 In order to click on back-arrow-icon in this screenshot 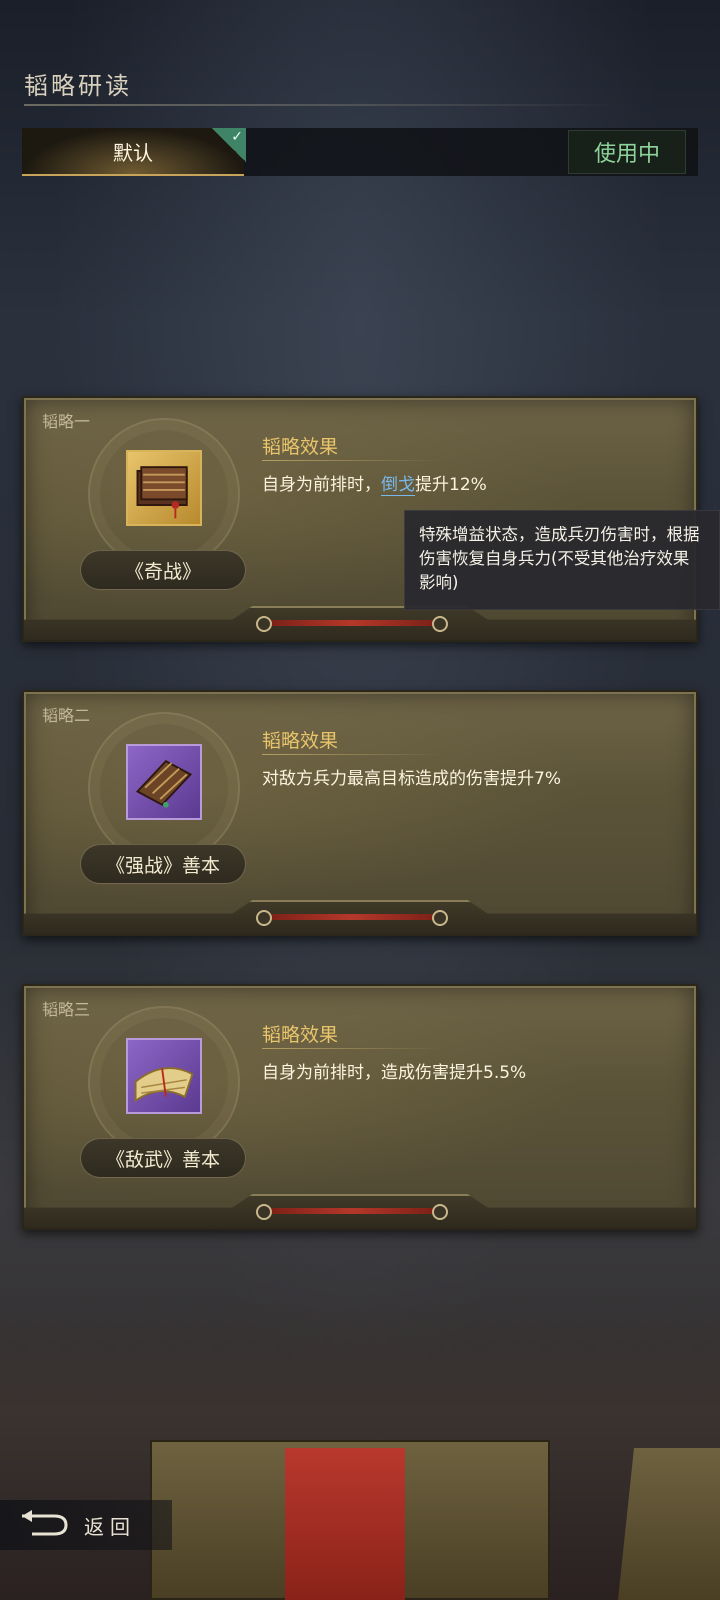, I will do `click(45, 1523)`.